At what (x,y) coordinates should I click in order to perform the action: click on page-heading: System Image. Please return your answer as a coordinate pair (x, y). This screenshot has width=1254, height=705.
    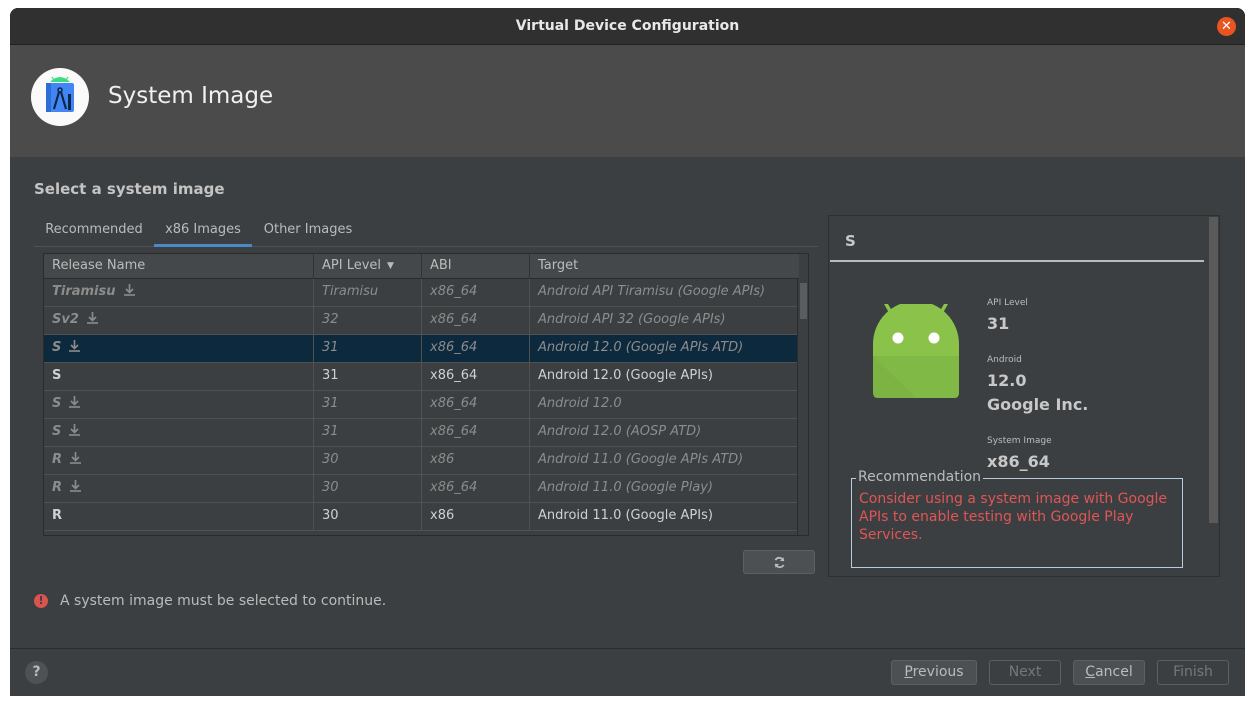
    Looking at the image, I should click on (191, 96).